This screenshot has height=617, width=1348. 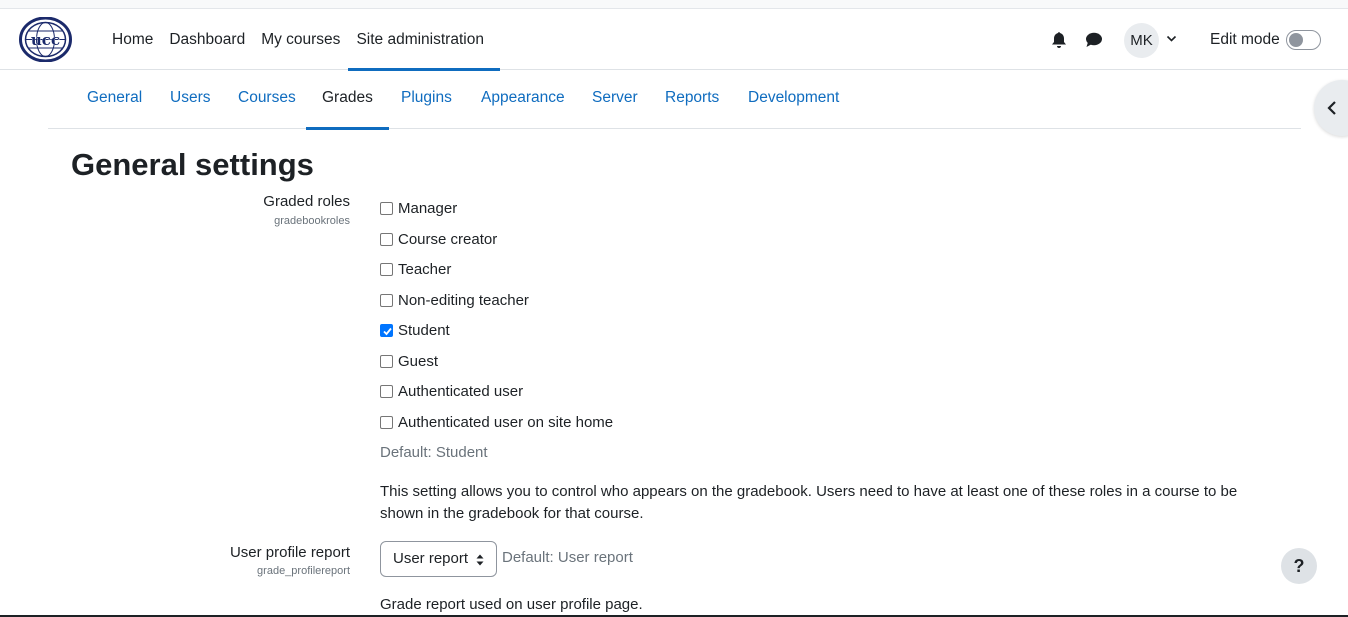 I want to click on checkbox-guest: Guest, so click(x=409, y=361).